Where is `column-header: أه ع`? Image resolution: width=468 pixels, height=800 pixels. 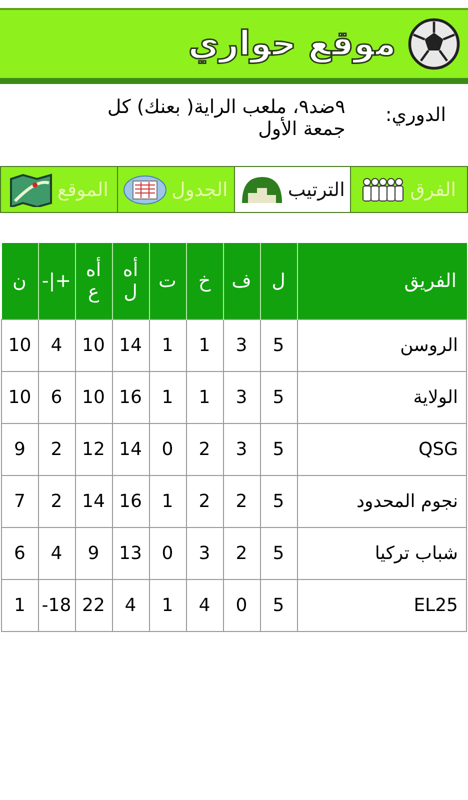
column-header: أه ع is located at coordinates (93, 281).